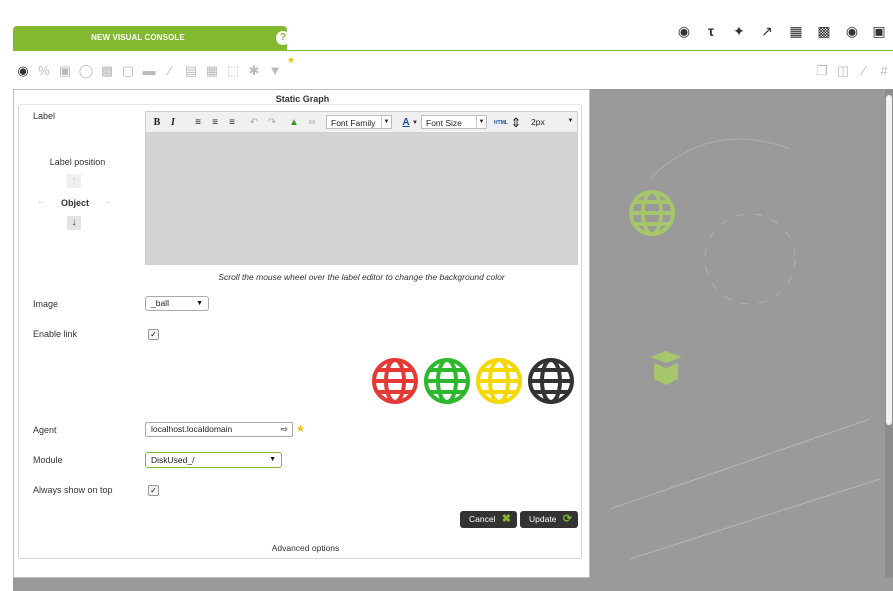 The width and height of the screenshot is (893, 591). I want to click on wand-icon: ✦, so click(739, 31).